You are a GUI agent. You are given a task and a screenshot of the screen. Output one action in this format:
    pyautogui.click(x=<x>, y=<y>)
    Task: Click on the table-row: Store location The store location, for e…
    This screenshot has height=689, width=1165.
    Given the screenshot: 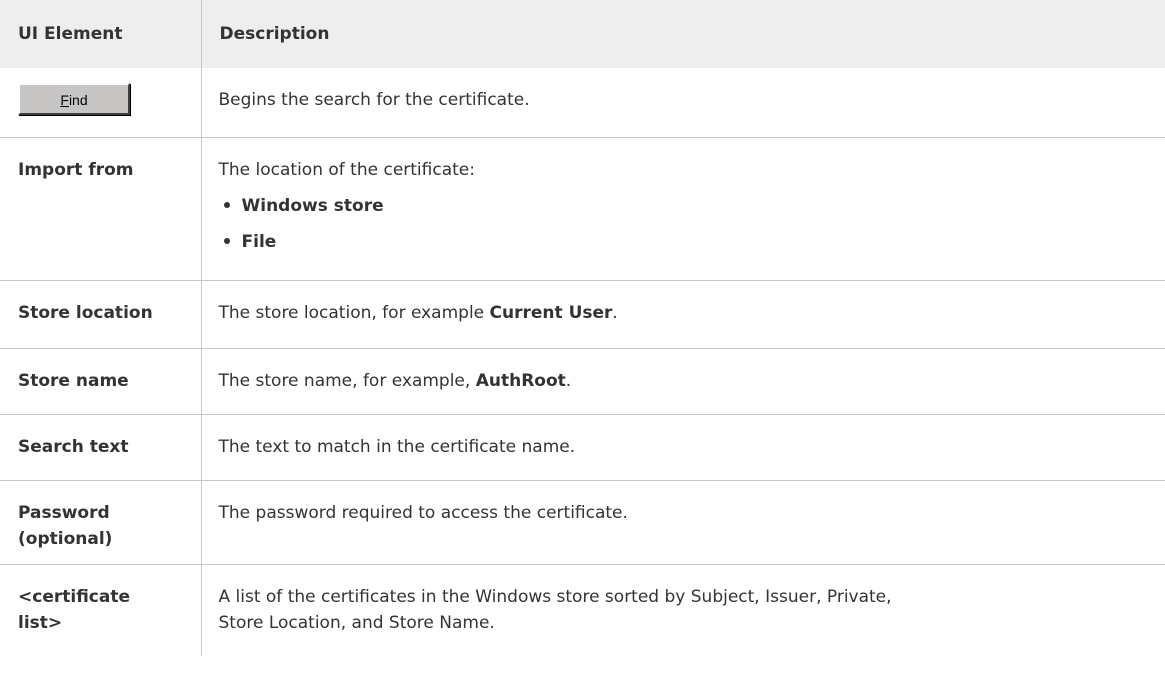 What is the action you would take?
    pyautogui.click(x=582, y=314)
    